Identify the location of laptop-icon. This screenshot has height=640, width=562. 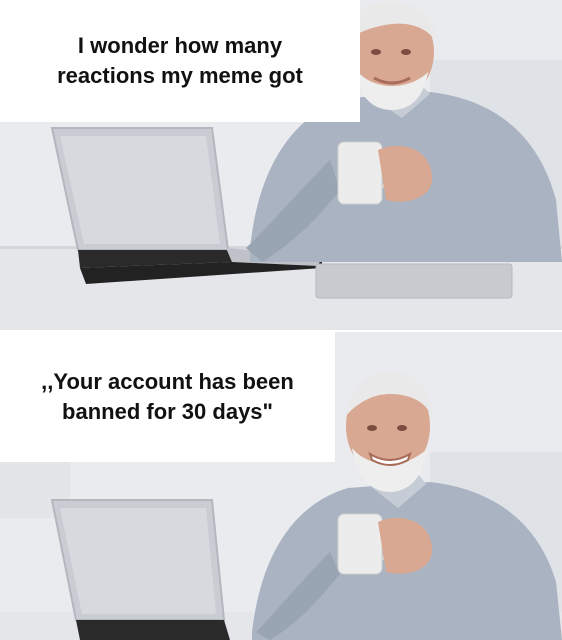
(140, 569).